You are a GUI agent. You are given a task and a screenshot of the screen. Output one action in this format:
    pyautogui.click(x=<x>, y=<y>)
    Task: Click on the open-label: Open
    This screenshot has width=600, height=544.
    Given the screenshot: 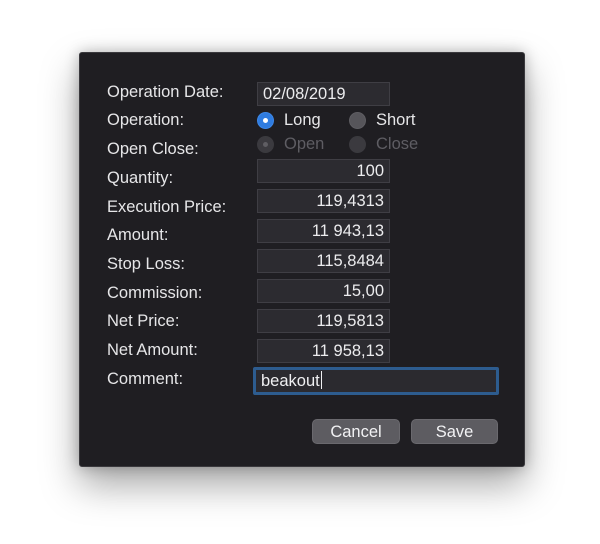 What is the action you would take?
    pyautogui.click(x=304, y=144)
    